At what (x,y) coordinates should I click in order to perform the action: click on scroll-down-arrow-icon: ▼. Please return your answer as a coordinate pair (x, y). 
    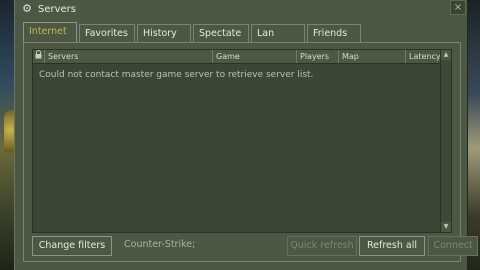
    Looking at the image, I should click on (446, 227).